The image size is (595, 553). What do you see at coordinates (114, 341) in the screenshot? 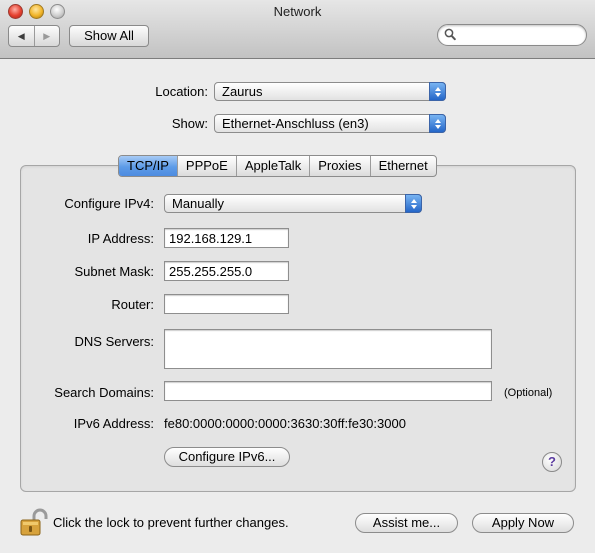
I see `dns-servers-label: DNS Servers:` at bounding box center [114, 341].